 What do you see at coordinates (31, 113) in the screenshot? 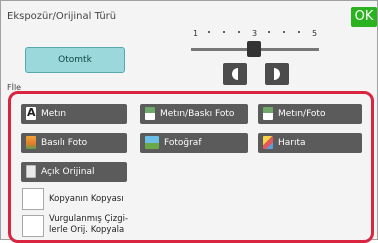
I see `text-icon` at bounding box center [31, 113].